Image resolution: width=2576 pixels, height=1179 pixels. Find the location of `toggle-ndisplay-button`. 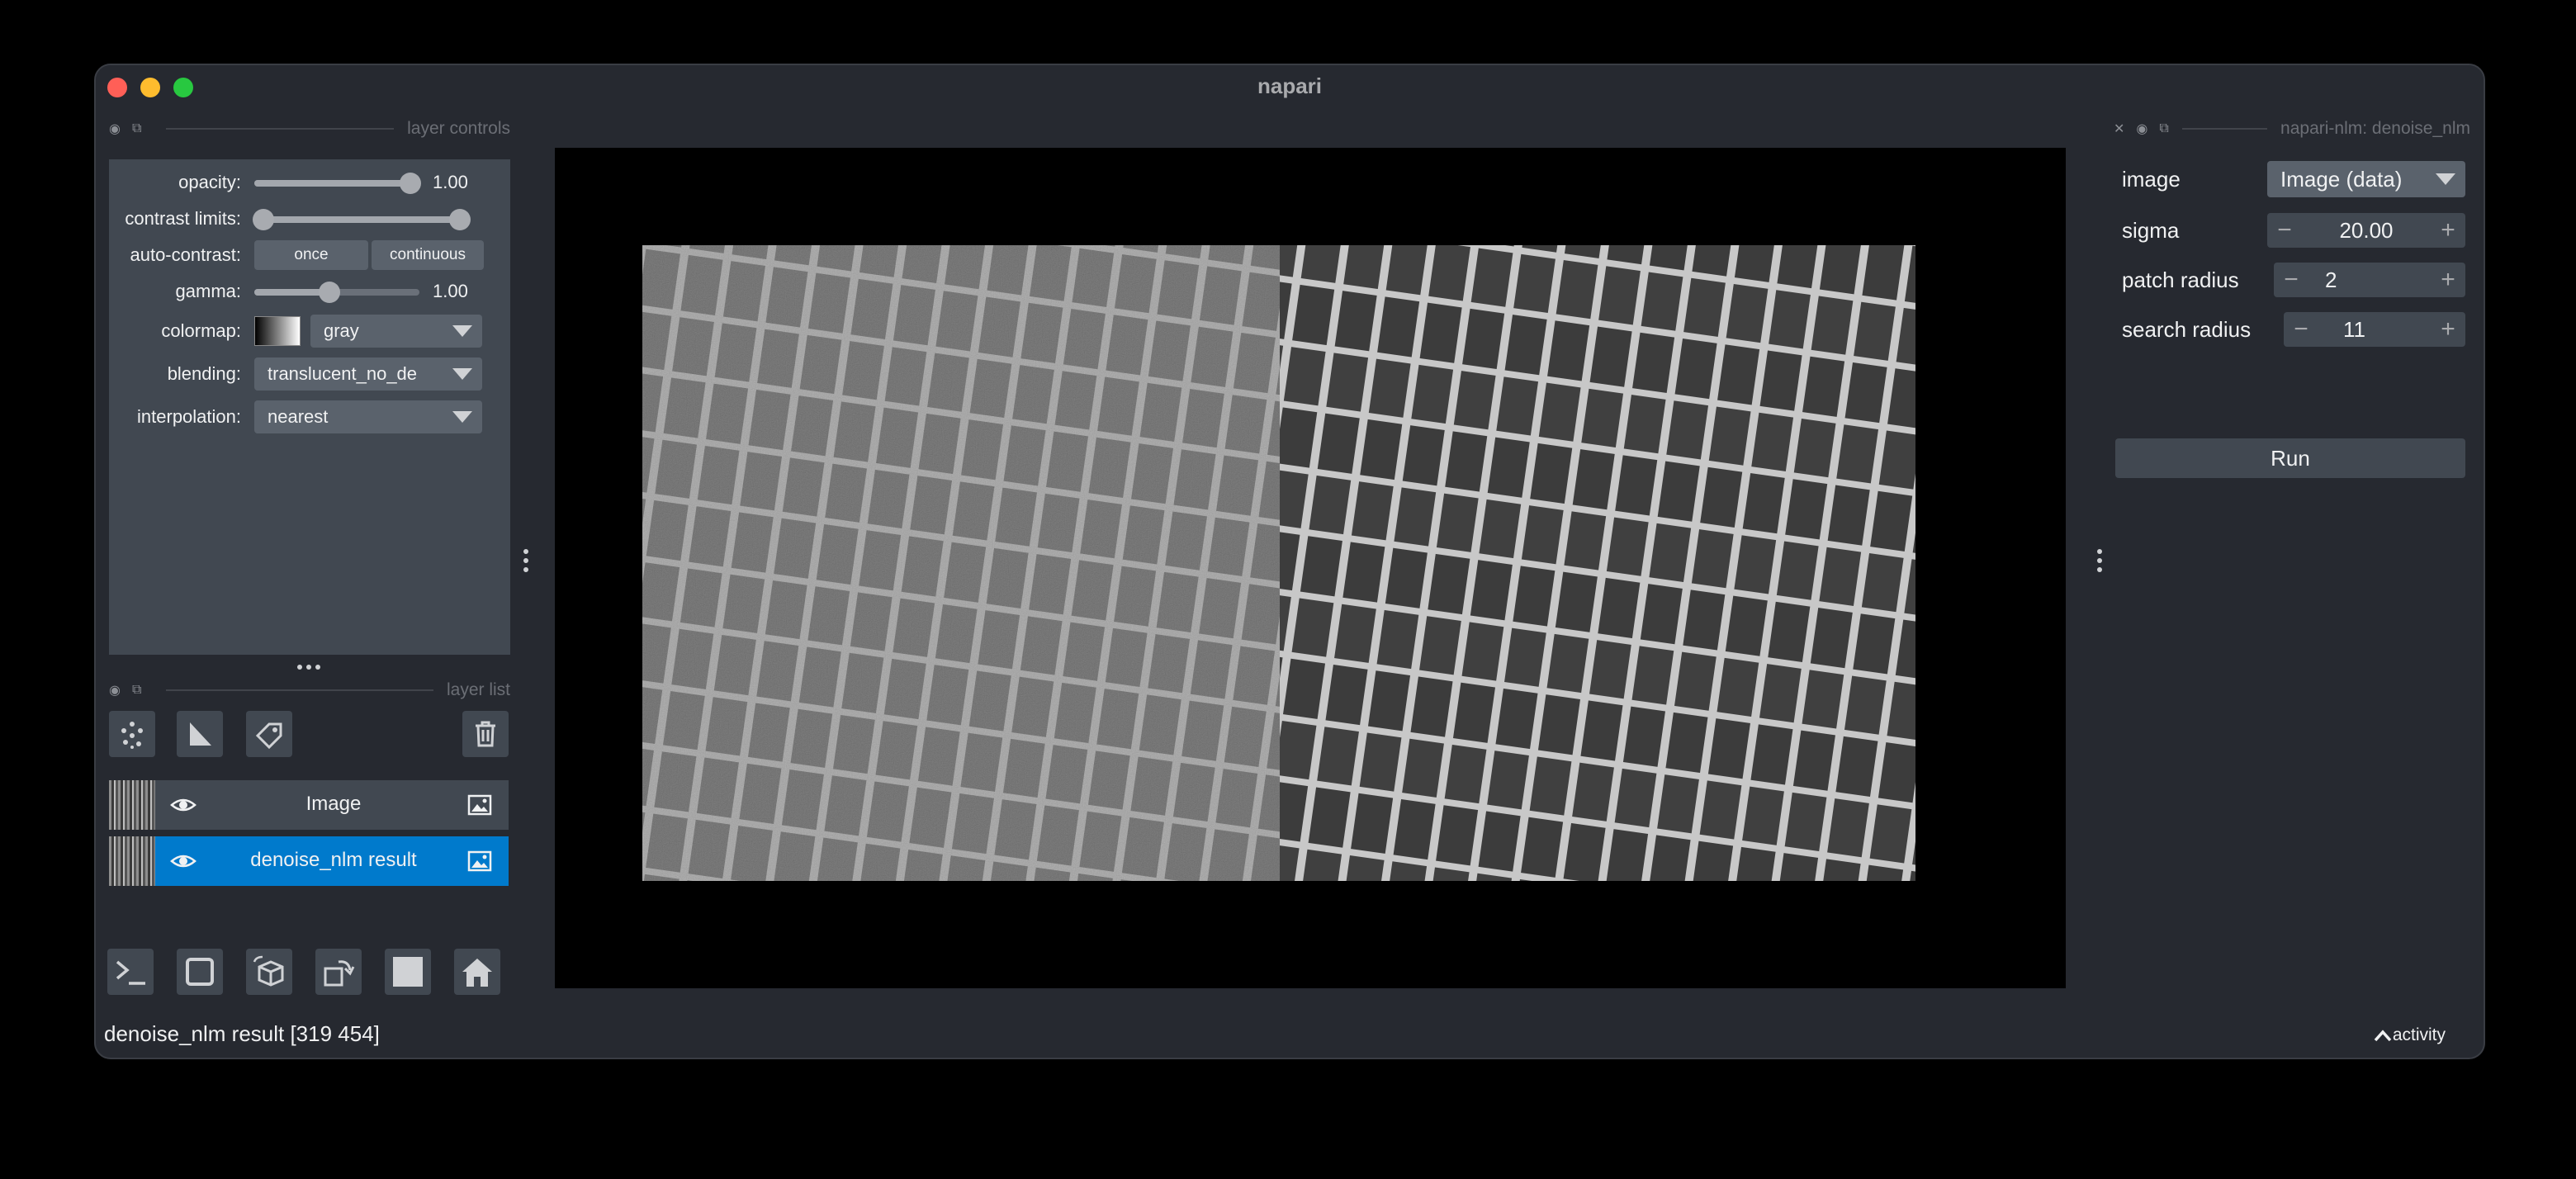

toggle-ndisplay-button is located at coordinates (200, 972).